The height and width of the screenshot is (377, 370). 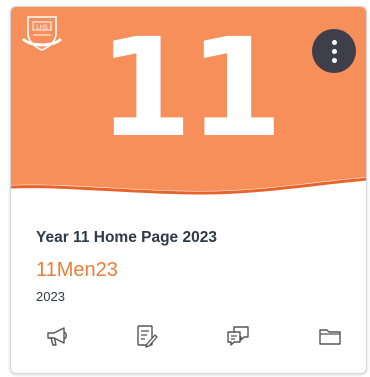 I want to click on files-button, so click(x=330, y=336).